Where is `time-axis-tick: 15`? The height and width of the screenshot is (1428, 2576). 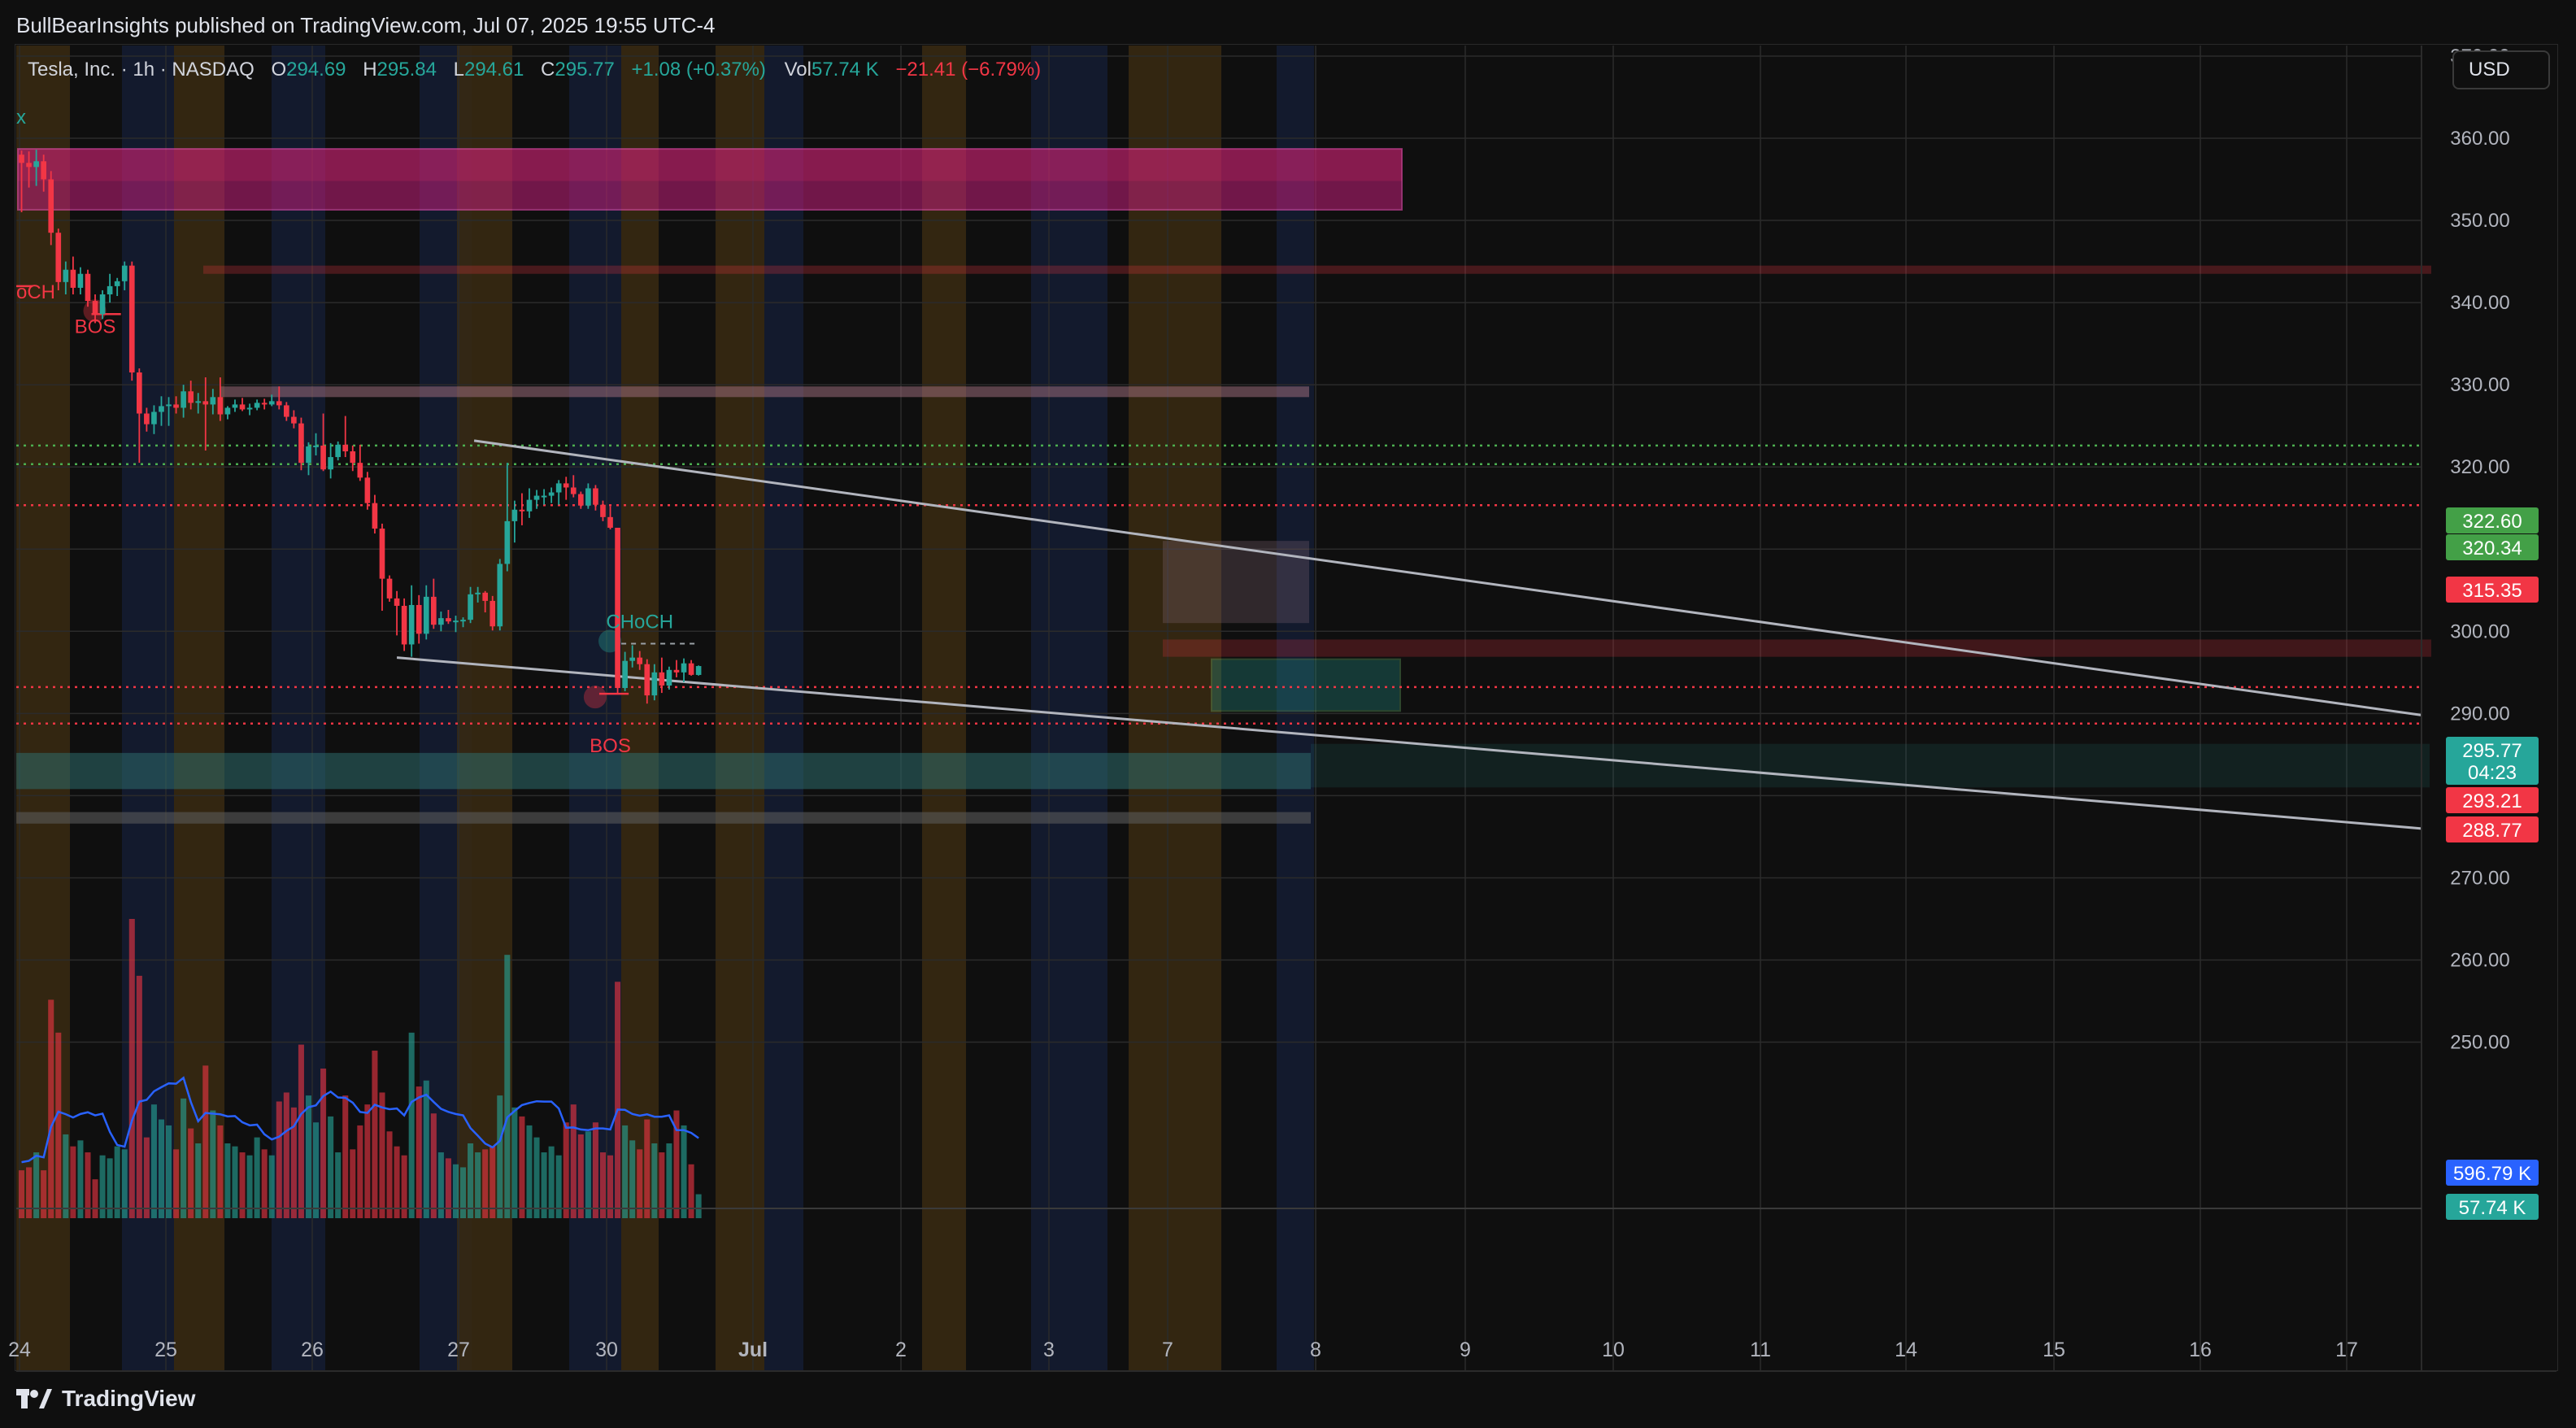
time-axis-tick: 15 is located at coordinates (2054, 1350).